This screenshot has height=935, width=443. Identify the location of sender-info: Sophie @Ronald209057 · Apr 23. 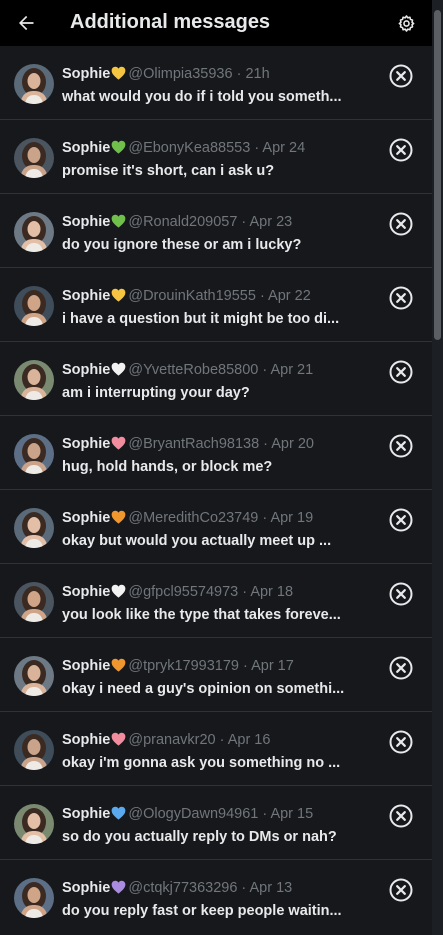
(218, 223).